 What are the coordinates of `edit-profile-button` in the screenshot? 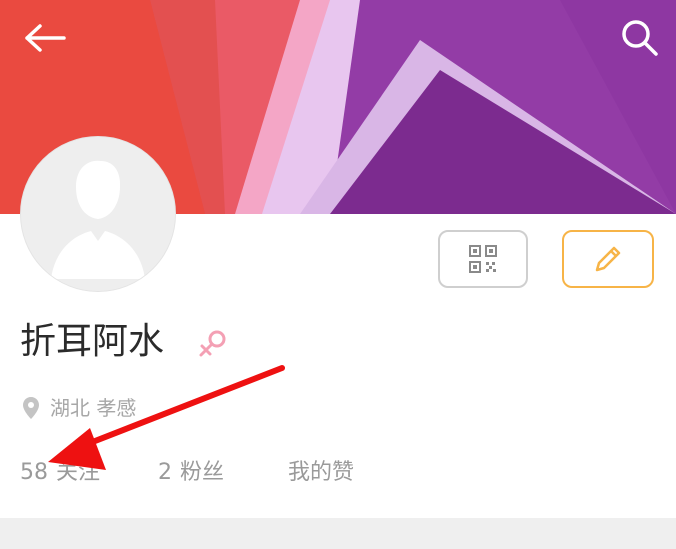 It's located at (608, 259).